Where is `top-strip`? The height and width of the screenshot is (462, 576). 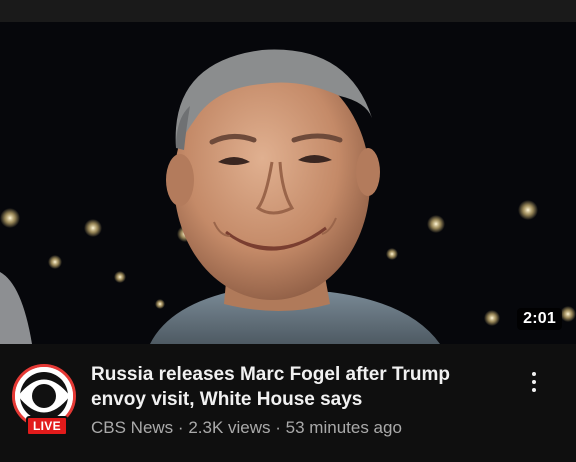 top-strip is located at coordinates (288, 11).